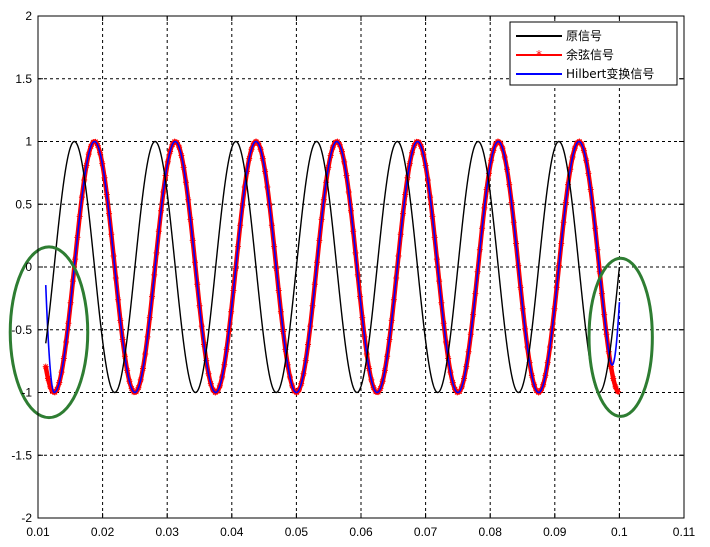  I want to click on legend-label-cosine: 余弦信号, so click(590, 54).